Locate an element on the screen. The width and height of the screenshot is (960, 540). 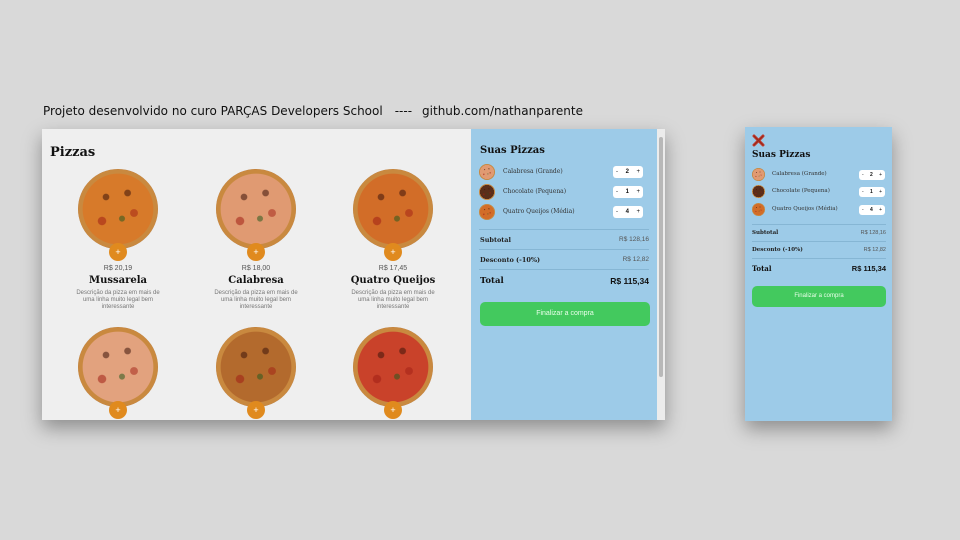
scrollbar-thumb is located at coordinates (661, 257).